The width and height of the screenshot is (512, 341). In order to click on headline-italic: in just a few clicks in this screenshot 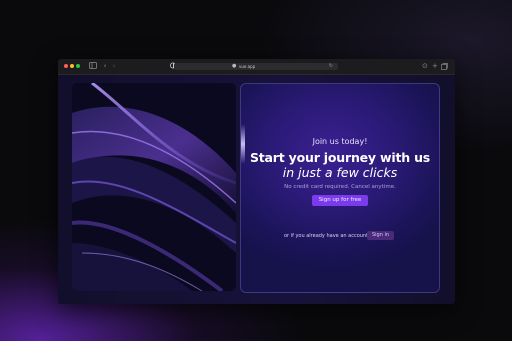, I will do `click(340, 172)`.